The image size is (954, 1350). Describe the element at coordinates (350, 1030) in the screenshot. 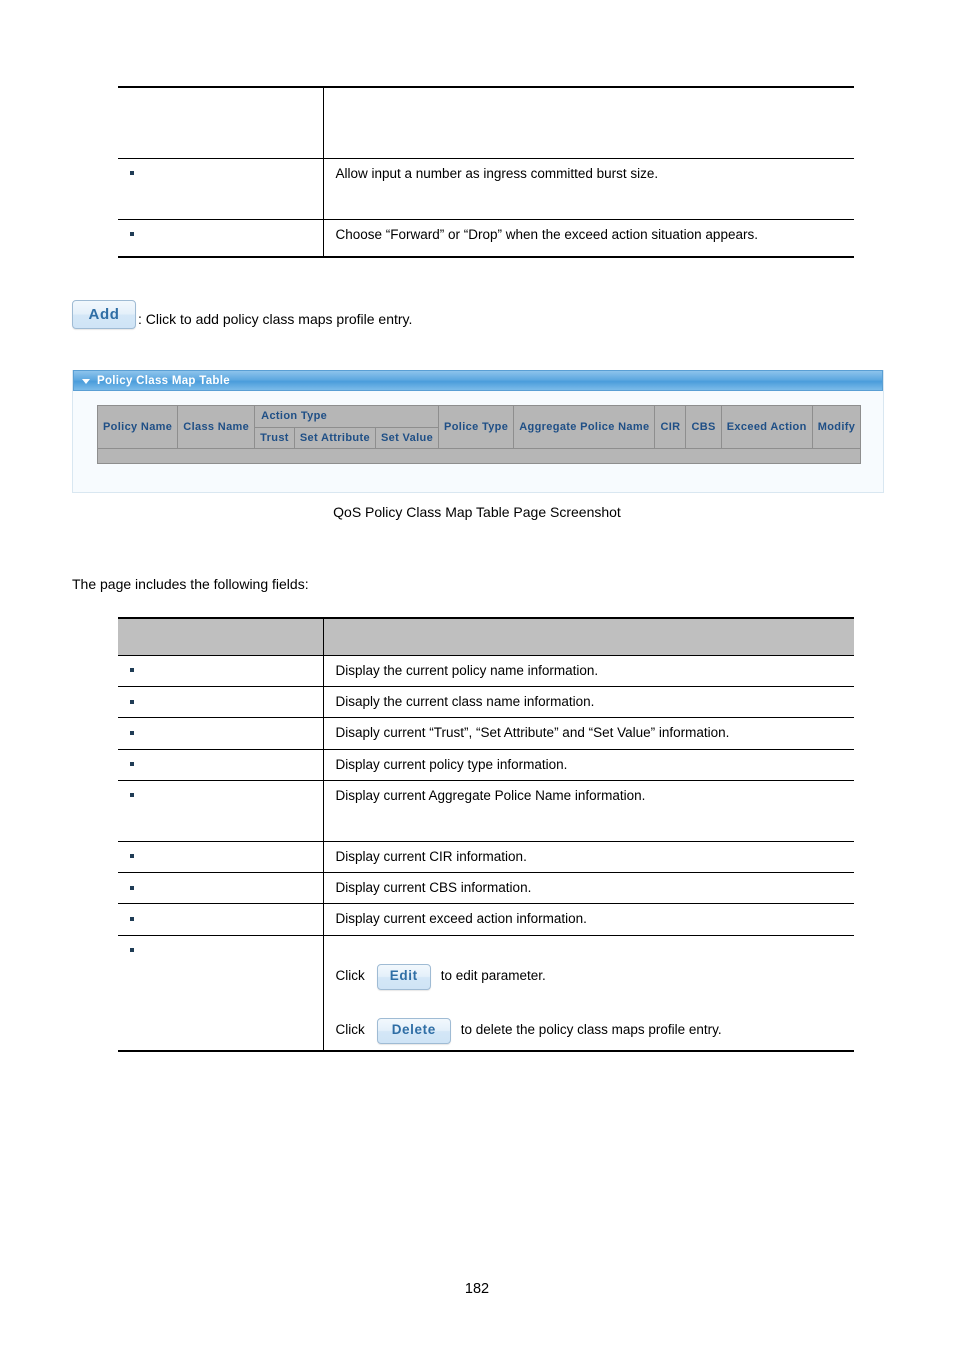

I see `delete-lead-text: Click` at that location.